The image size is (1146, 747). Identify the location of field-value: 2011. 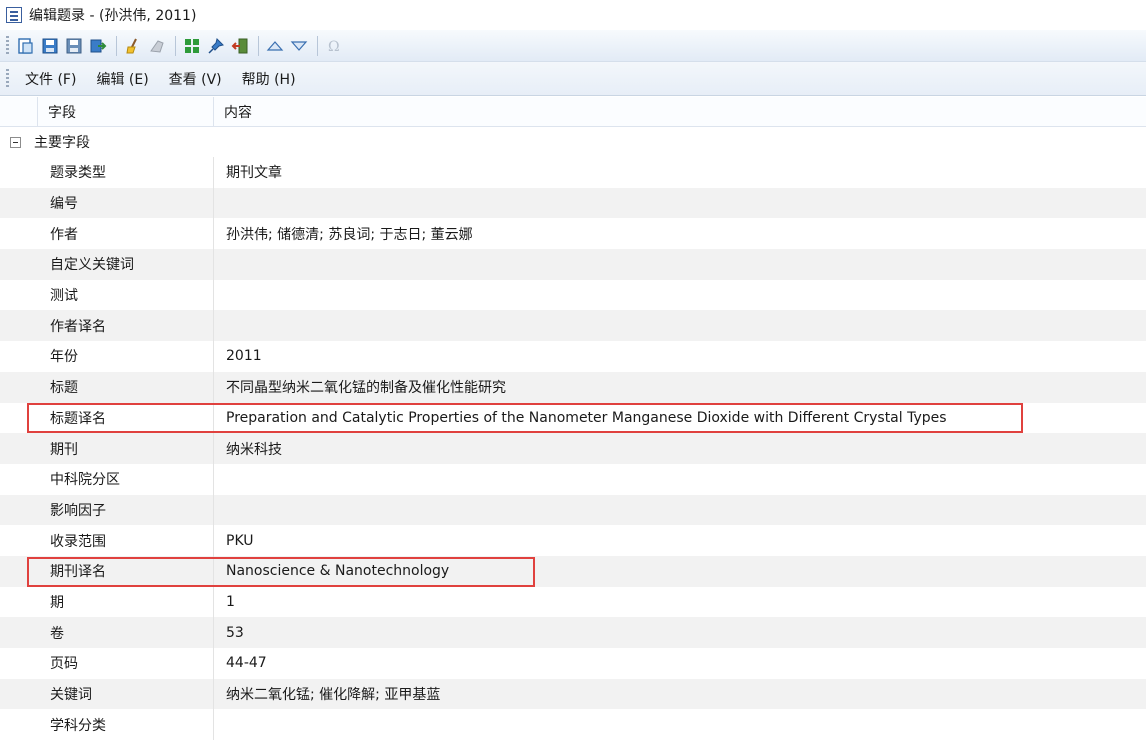
(680, 356).